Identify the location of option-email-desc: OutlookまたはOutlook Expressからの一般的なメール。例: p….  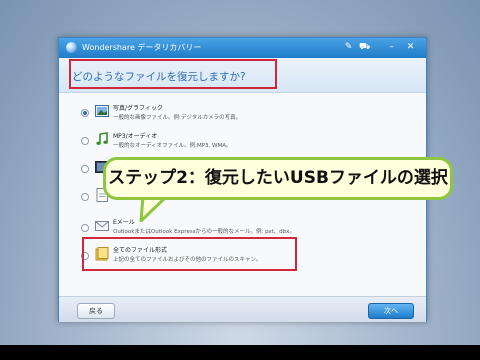
(204, 232).